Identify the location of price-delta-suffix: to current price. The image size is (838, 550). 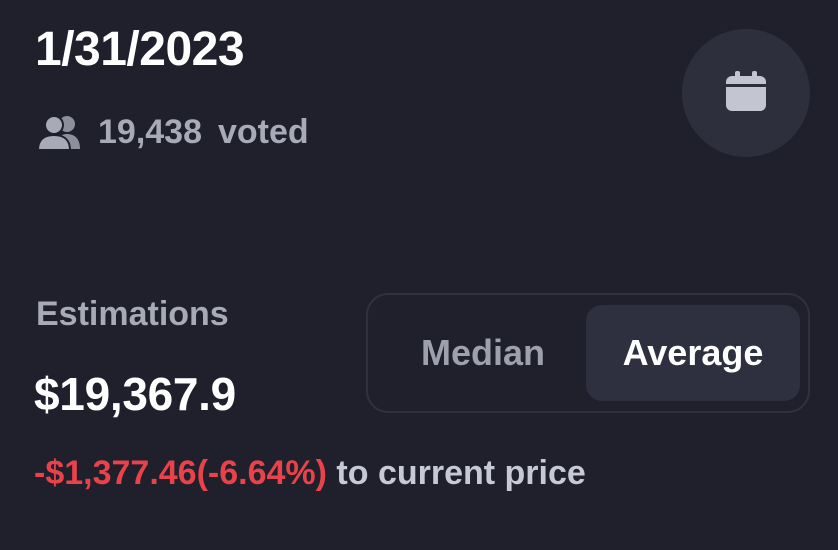
(461, 473).